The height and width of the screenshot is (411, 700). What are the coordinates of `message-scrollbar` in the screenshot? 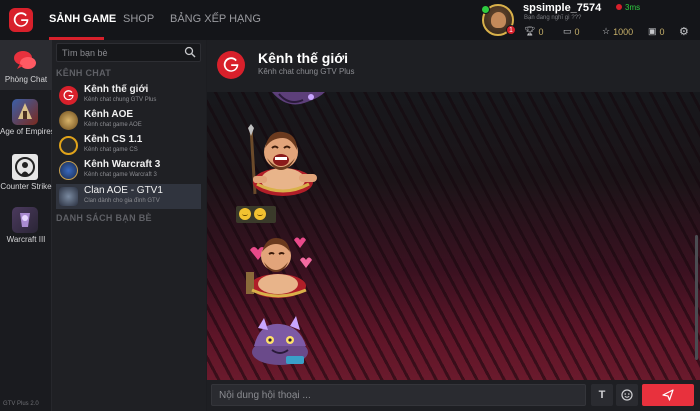 It's located at (696, 297).